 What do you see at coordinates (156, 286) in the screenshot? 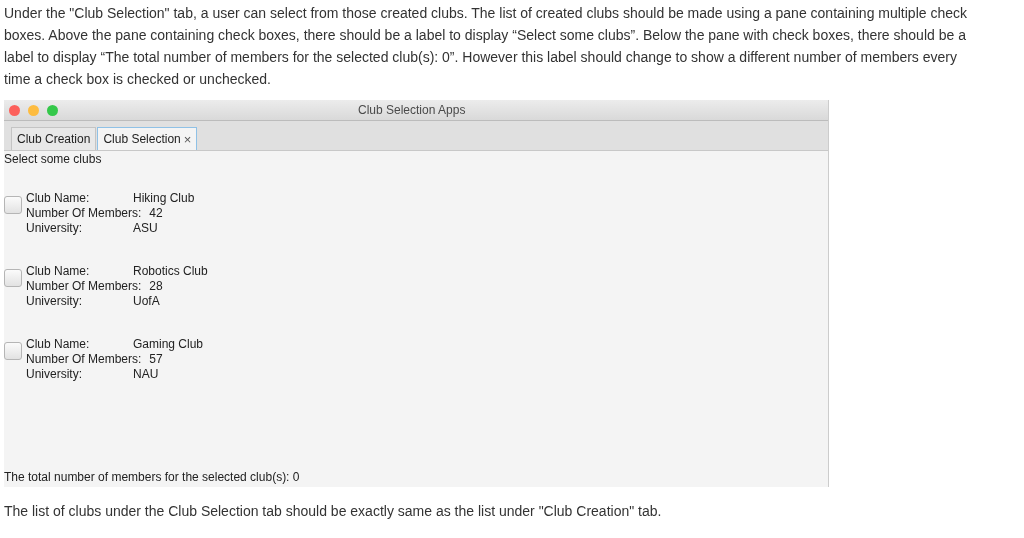
I see `field-value: 28` at bounding box center [156, 286].